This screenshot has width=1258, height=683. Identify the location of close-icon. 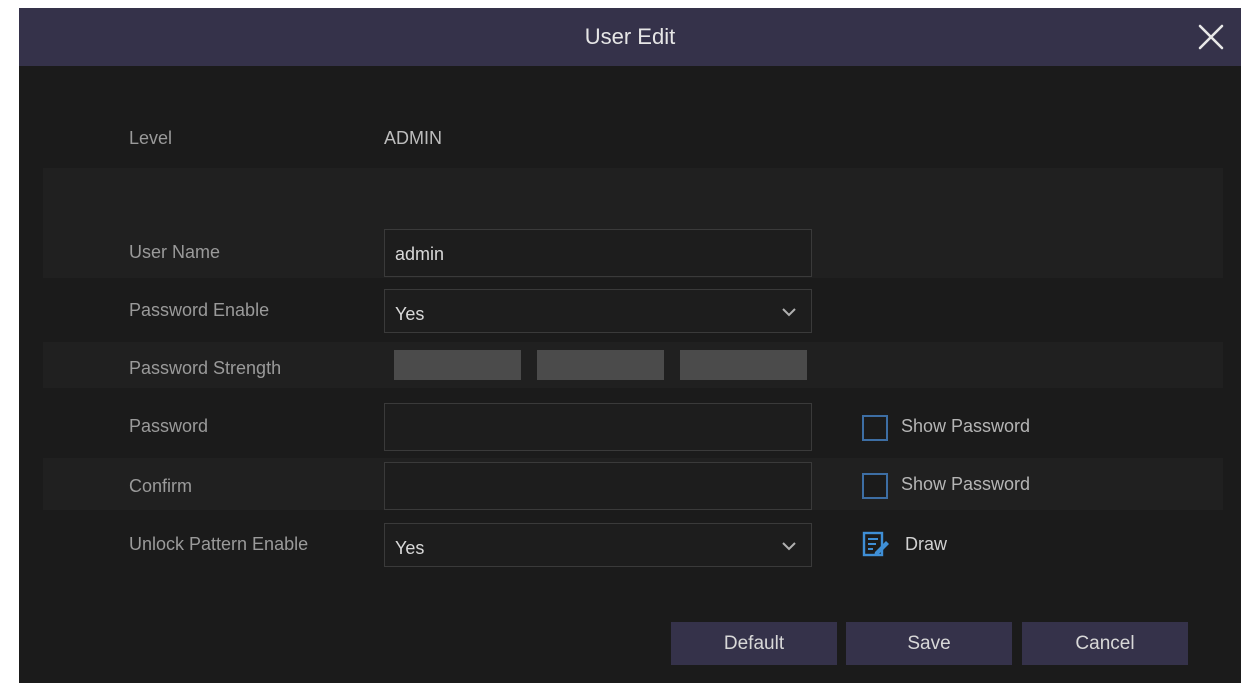
(1211, 37).